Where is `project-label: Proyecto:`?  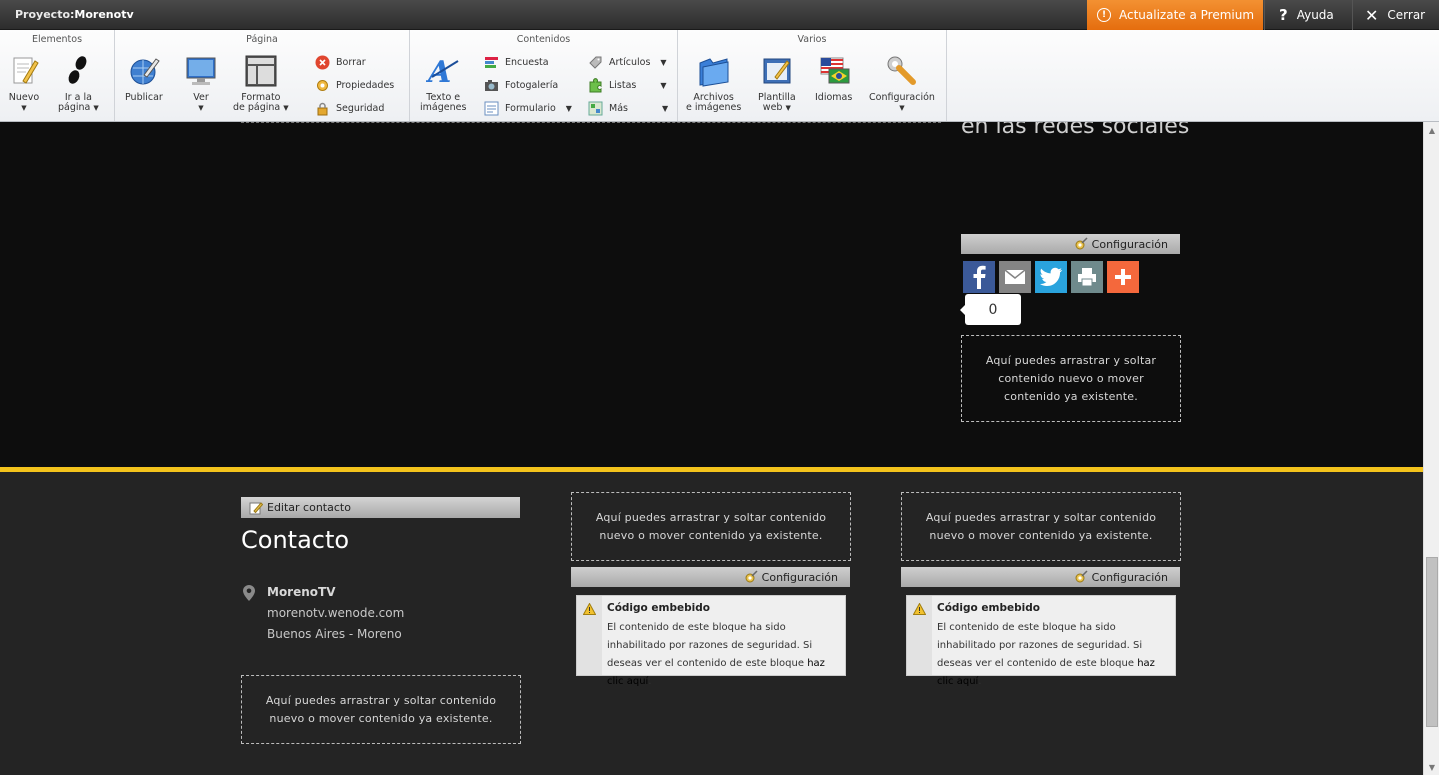
project-label: Proyecto: is located at coordinates (45, 14).